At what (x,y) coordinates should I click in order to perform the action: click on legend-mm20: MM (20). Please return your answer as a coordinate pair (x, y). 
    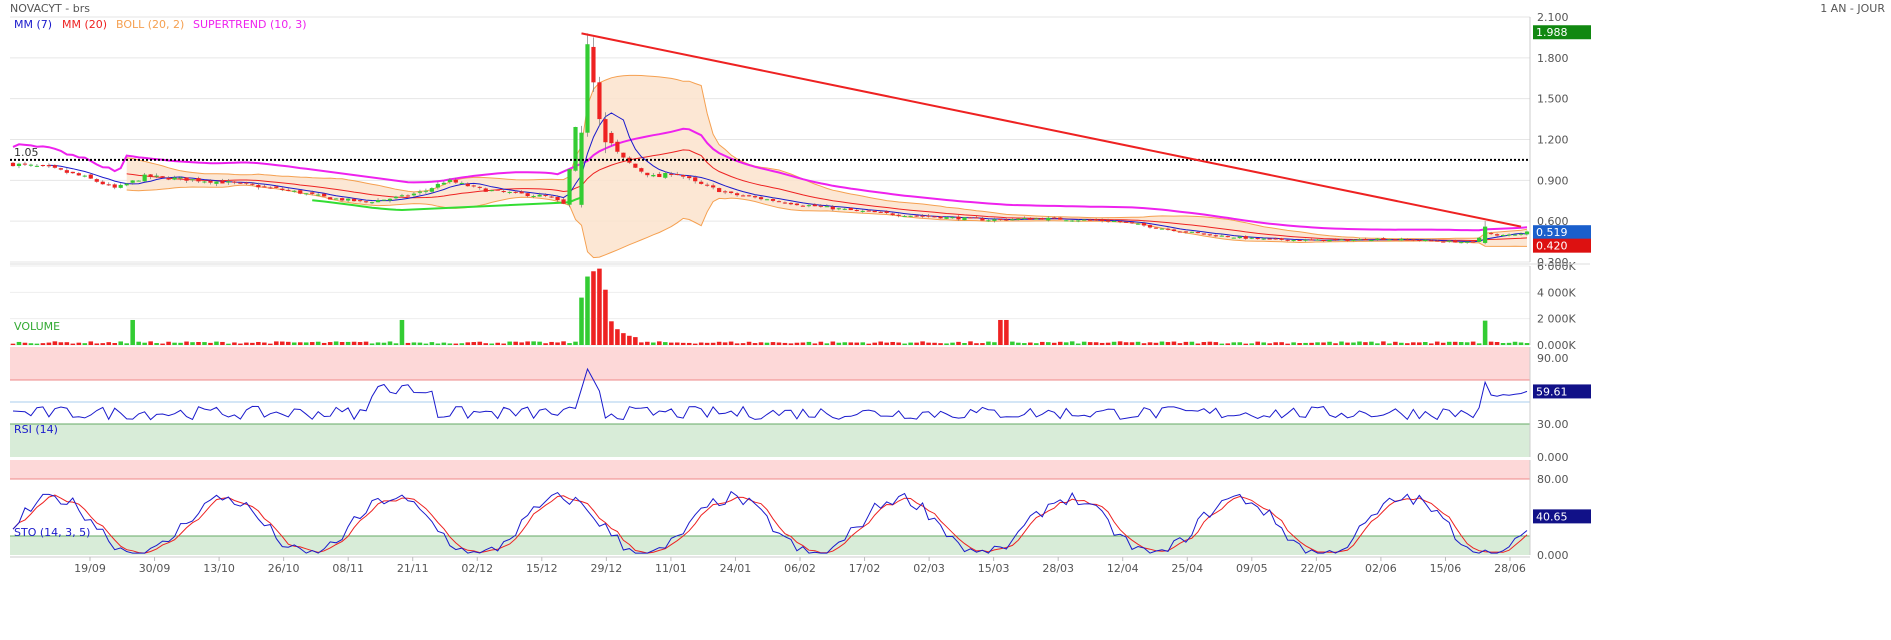
    Looking at the image, I should click on (84, 24).